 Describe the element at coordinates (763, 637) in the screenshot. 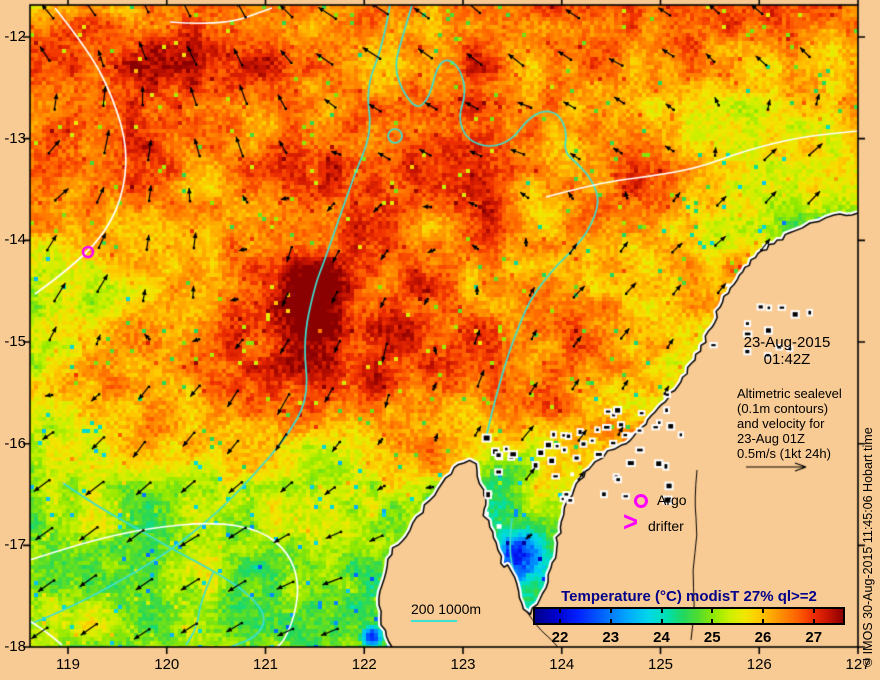

I see `colorbar-tick-label: 26` at that location.